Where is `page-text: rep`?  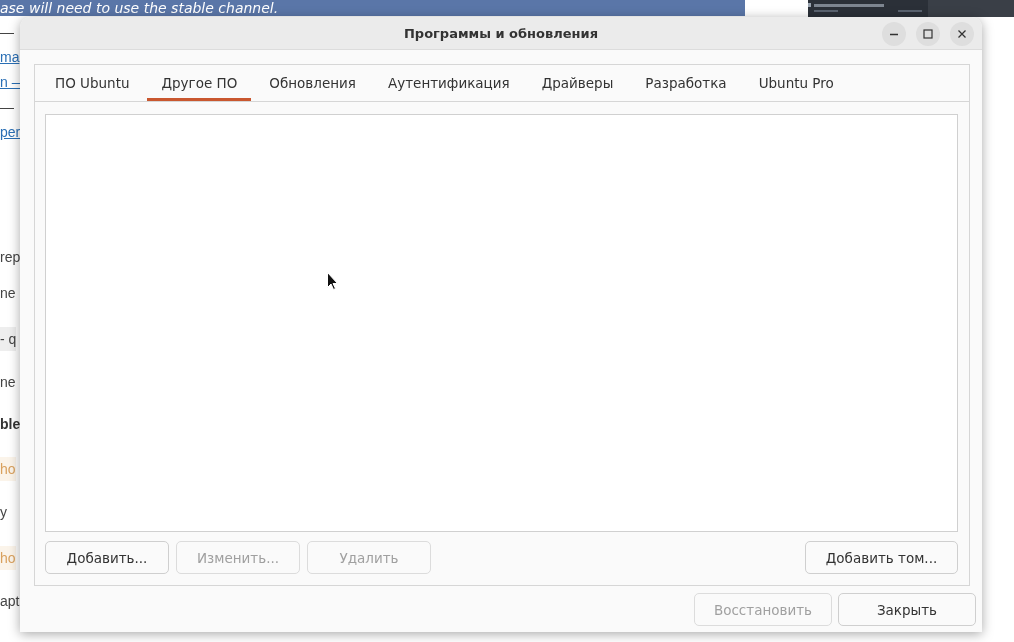
page-text: rep is located at coordinates (10, 257).